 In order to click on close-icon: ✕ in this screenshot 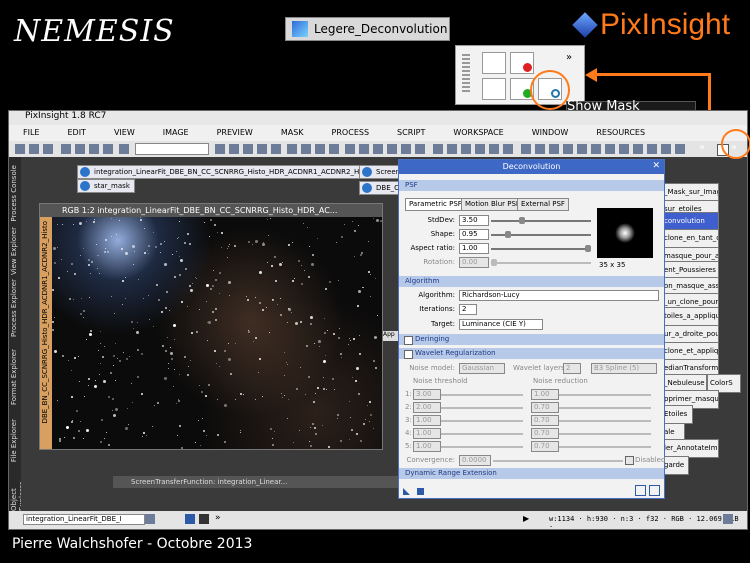, I will do `click(656, 166)`.